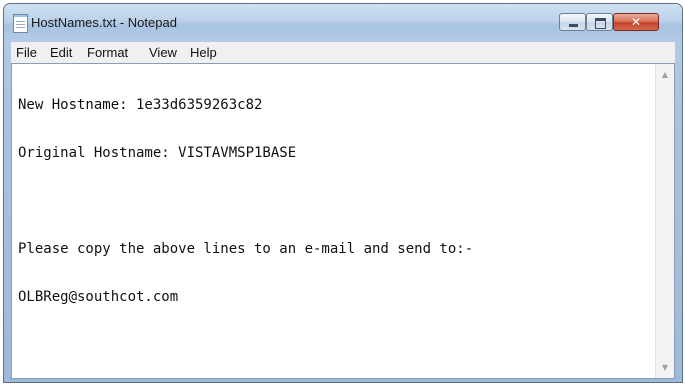  Describe the element at coordinates (61, 52) in the screenshot. I see `menu-edit: Edit` at that location.